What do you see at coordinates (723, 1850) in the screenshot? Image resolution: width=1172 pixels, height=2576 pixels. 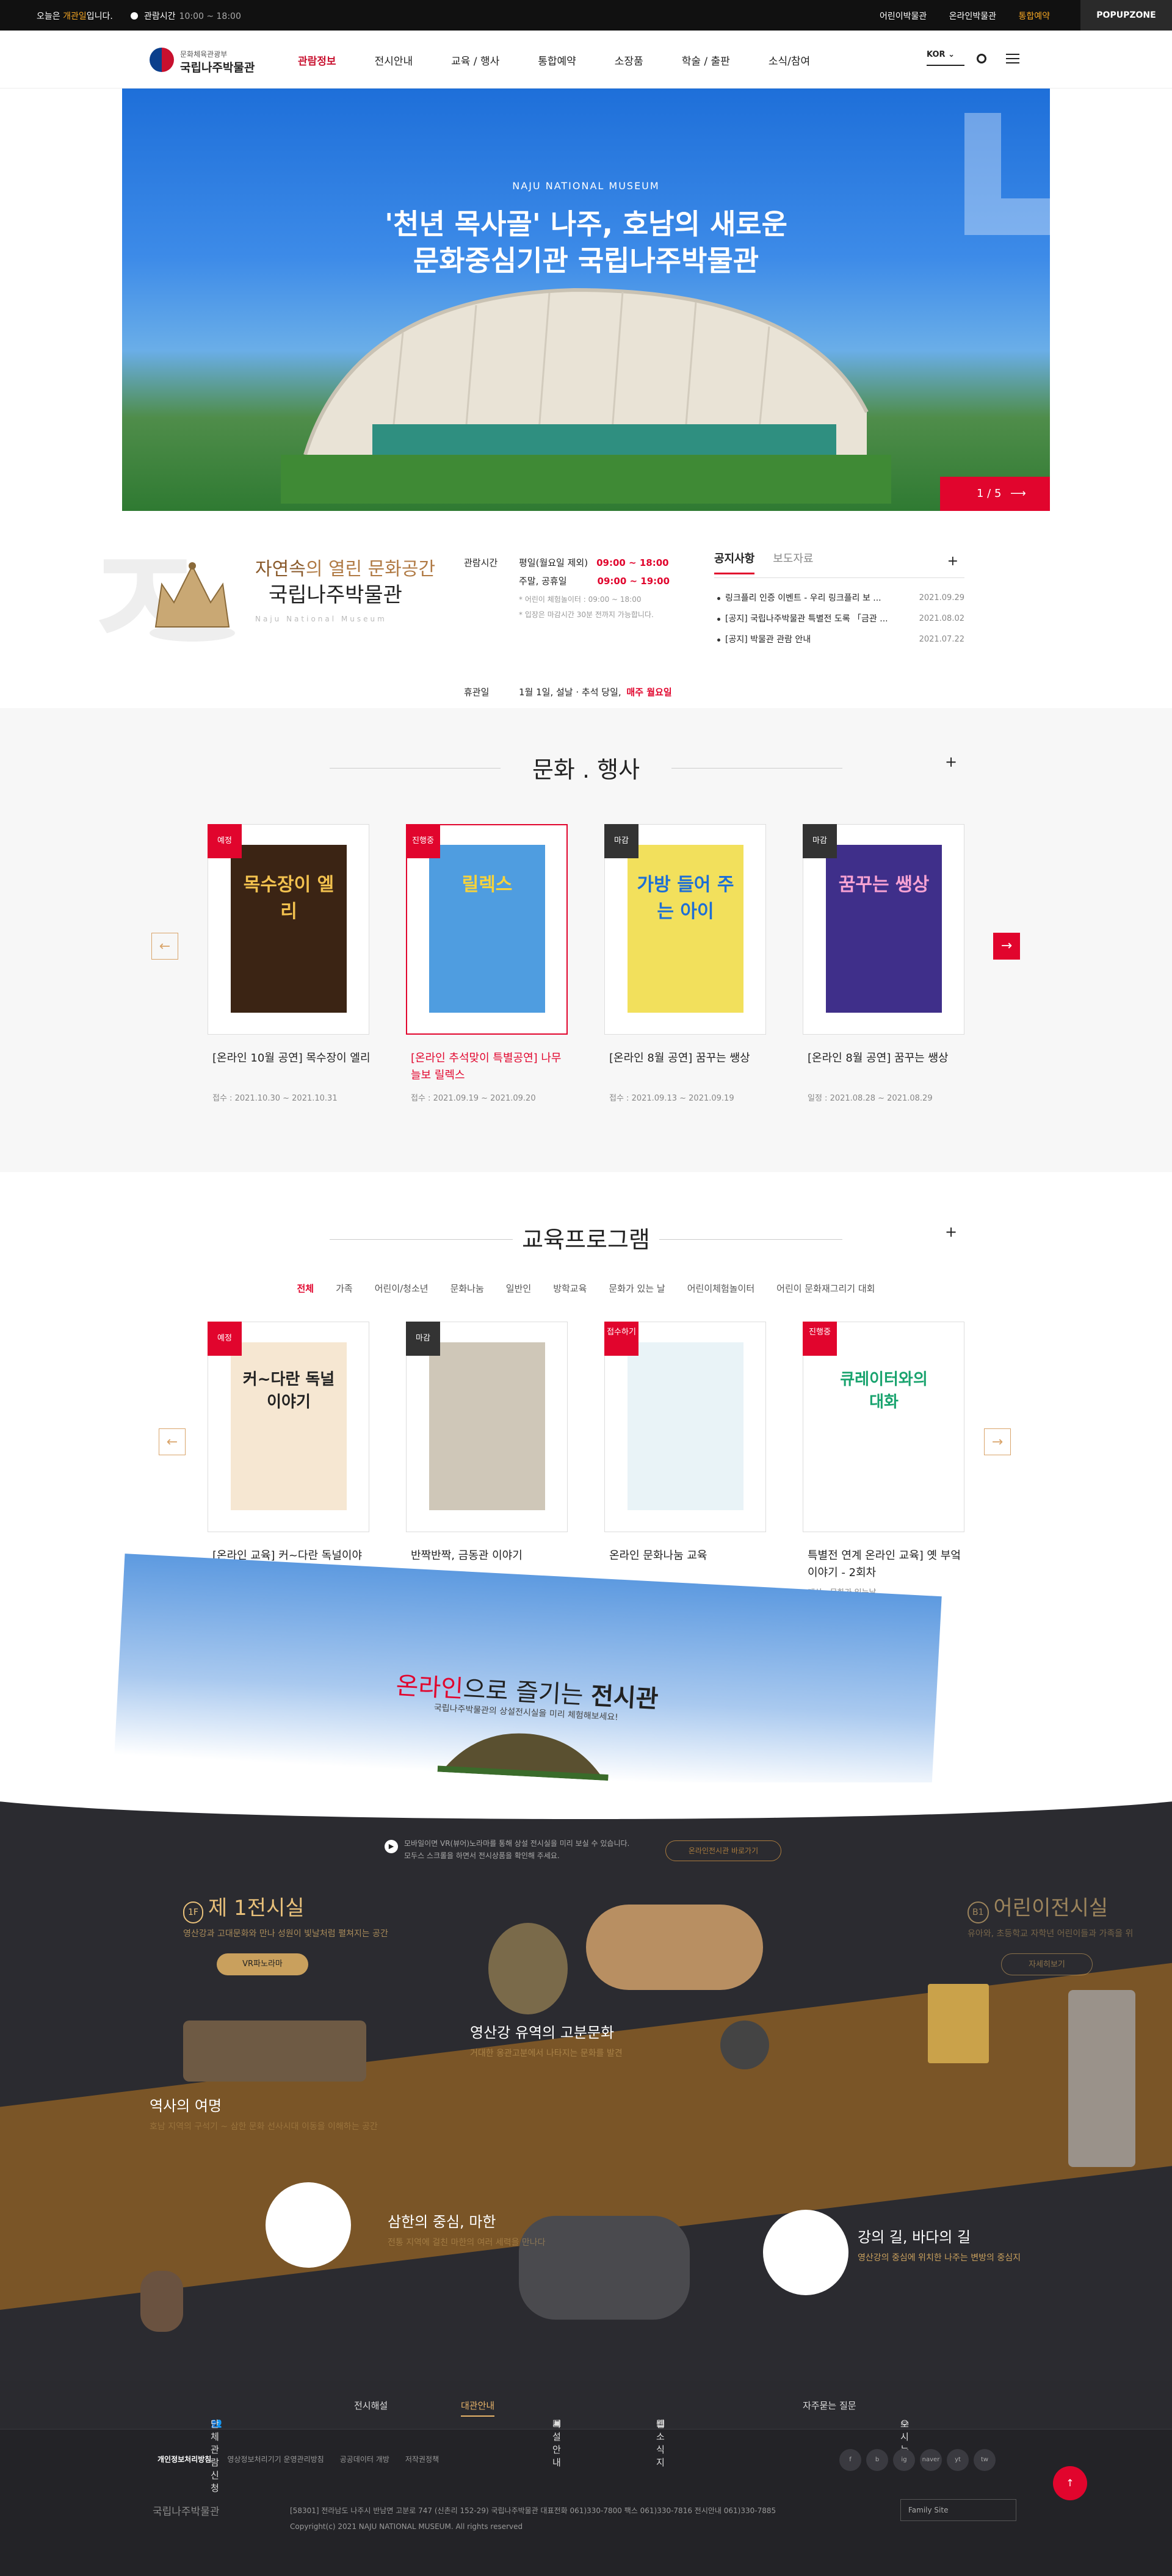 I see `online-exhibition-link: 온라인전시관 바로가기` at bounding box center [723, 1850].